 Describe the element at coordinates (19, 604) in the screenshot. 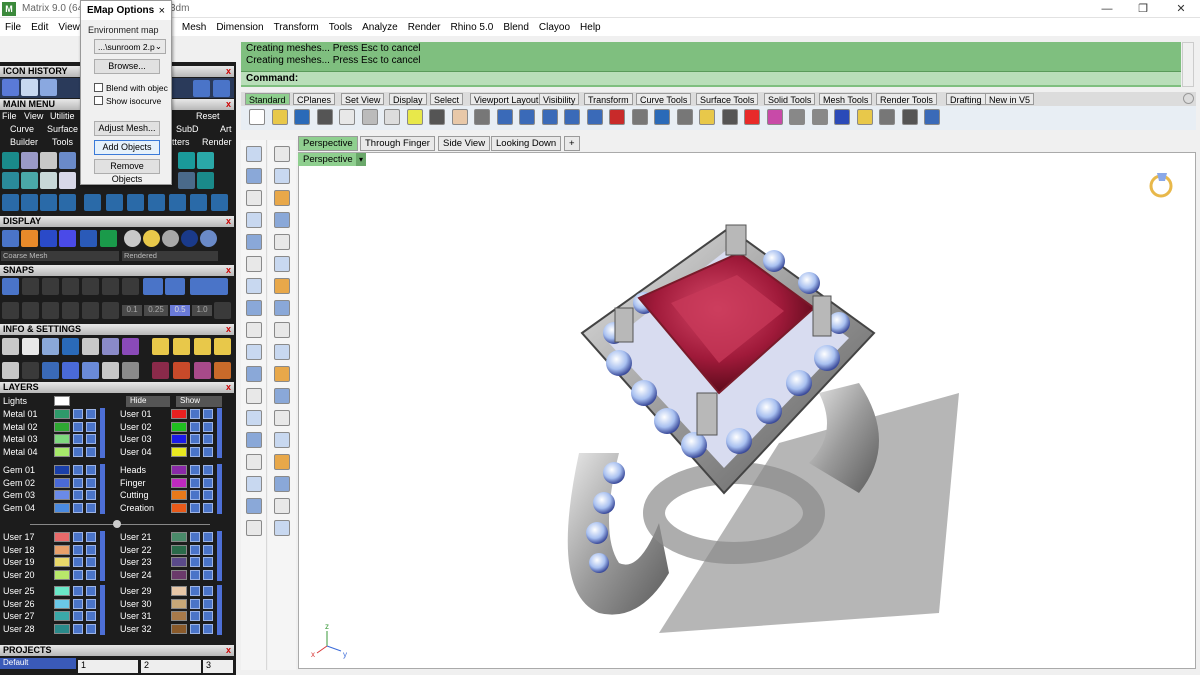

I see `layer-name: User 26` at that location.